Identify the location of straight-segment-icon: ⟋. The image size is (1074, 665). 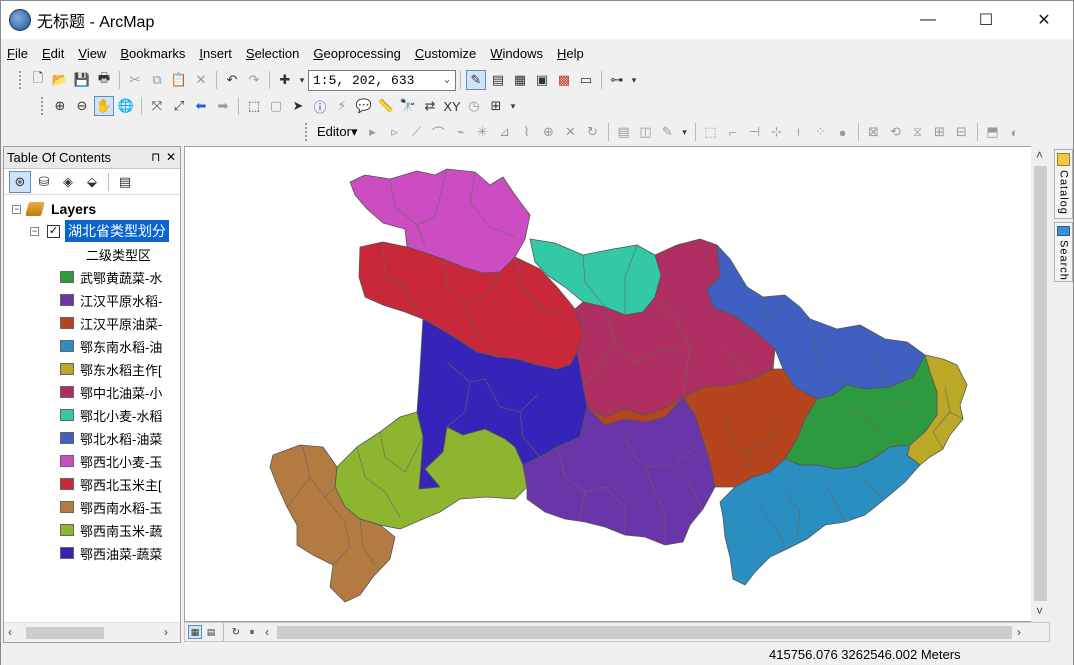
(417, 132).